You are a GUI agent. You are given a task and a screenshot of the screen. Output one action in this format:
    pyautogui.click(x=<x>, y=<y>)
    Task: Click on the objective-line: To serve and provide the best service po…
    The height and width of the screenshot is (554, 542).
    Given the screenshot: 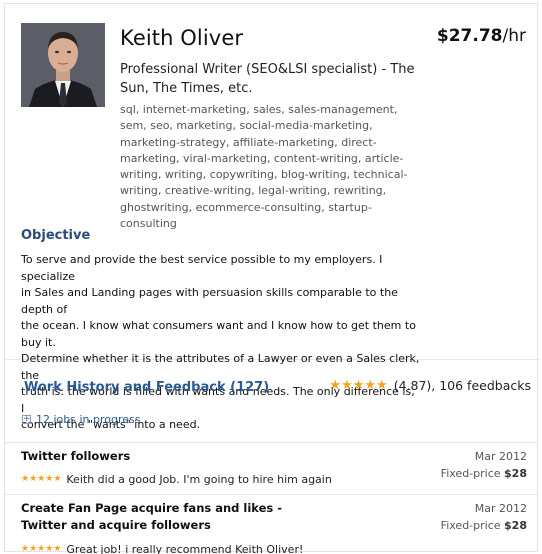 What is the action you would take?
    pyautogui.click(x=202, y=268)
    